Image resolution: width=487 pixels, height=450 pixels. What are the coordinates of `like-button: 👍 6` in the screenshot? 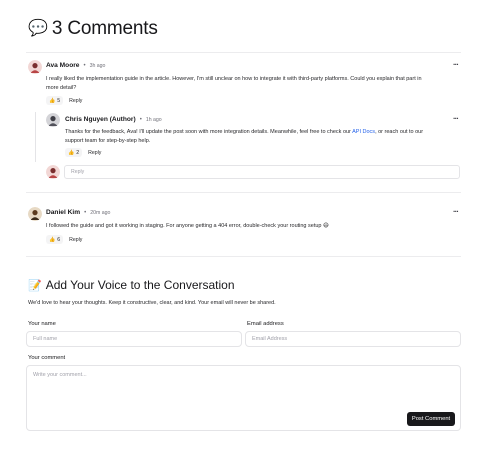 It's located at (55, 239).